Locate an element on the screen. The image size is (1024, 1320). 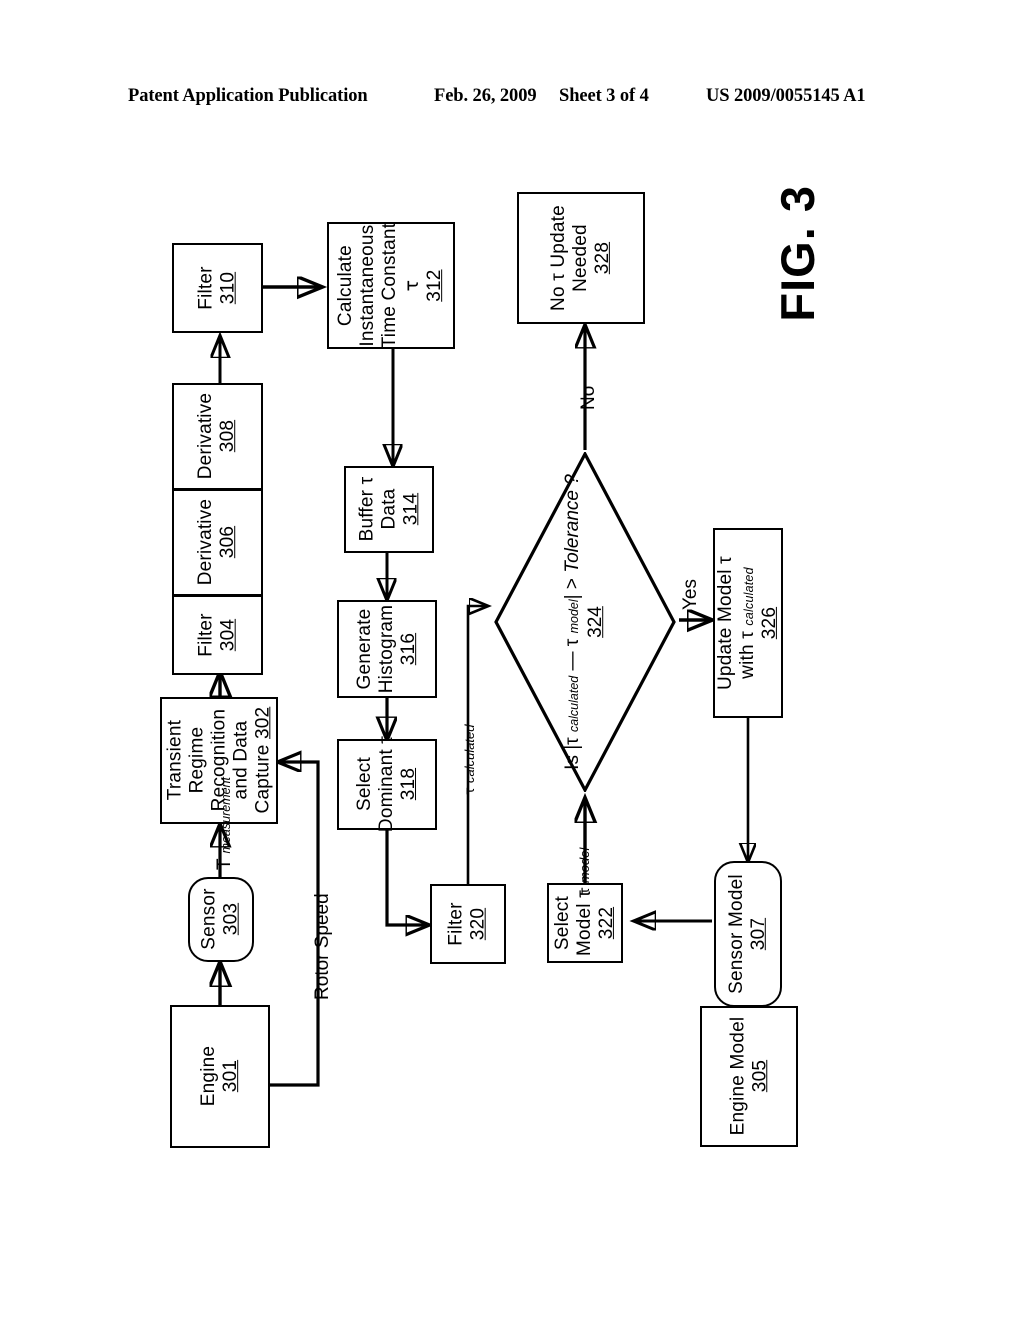
node-select-dominant-tau-318: Select Dominant τ 318 is located at coordinates (387, 784).